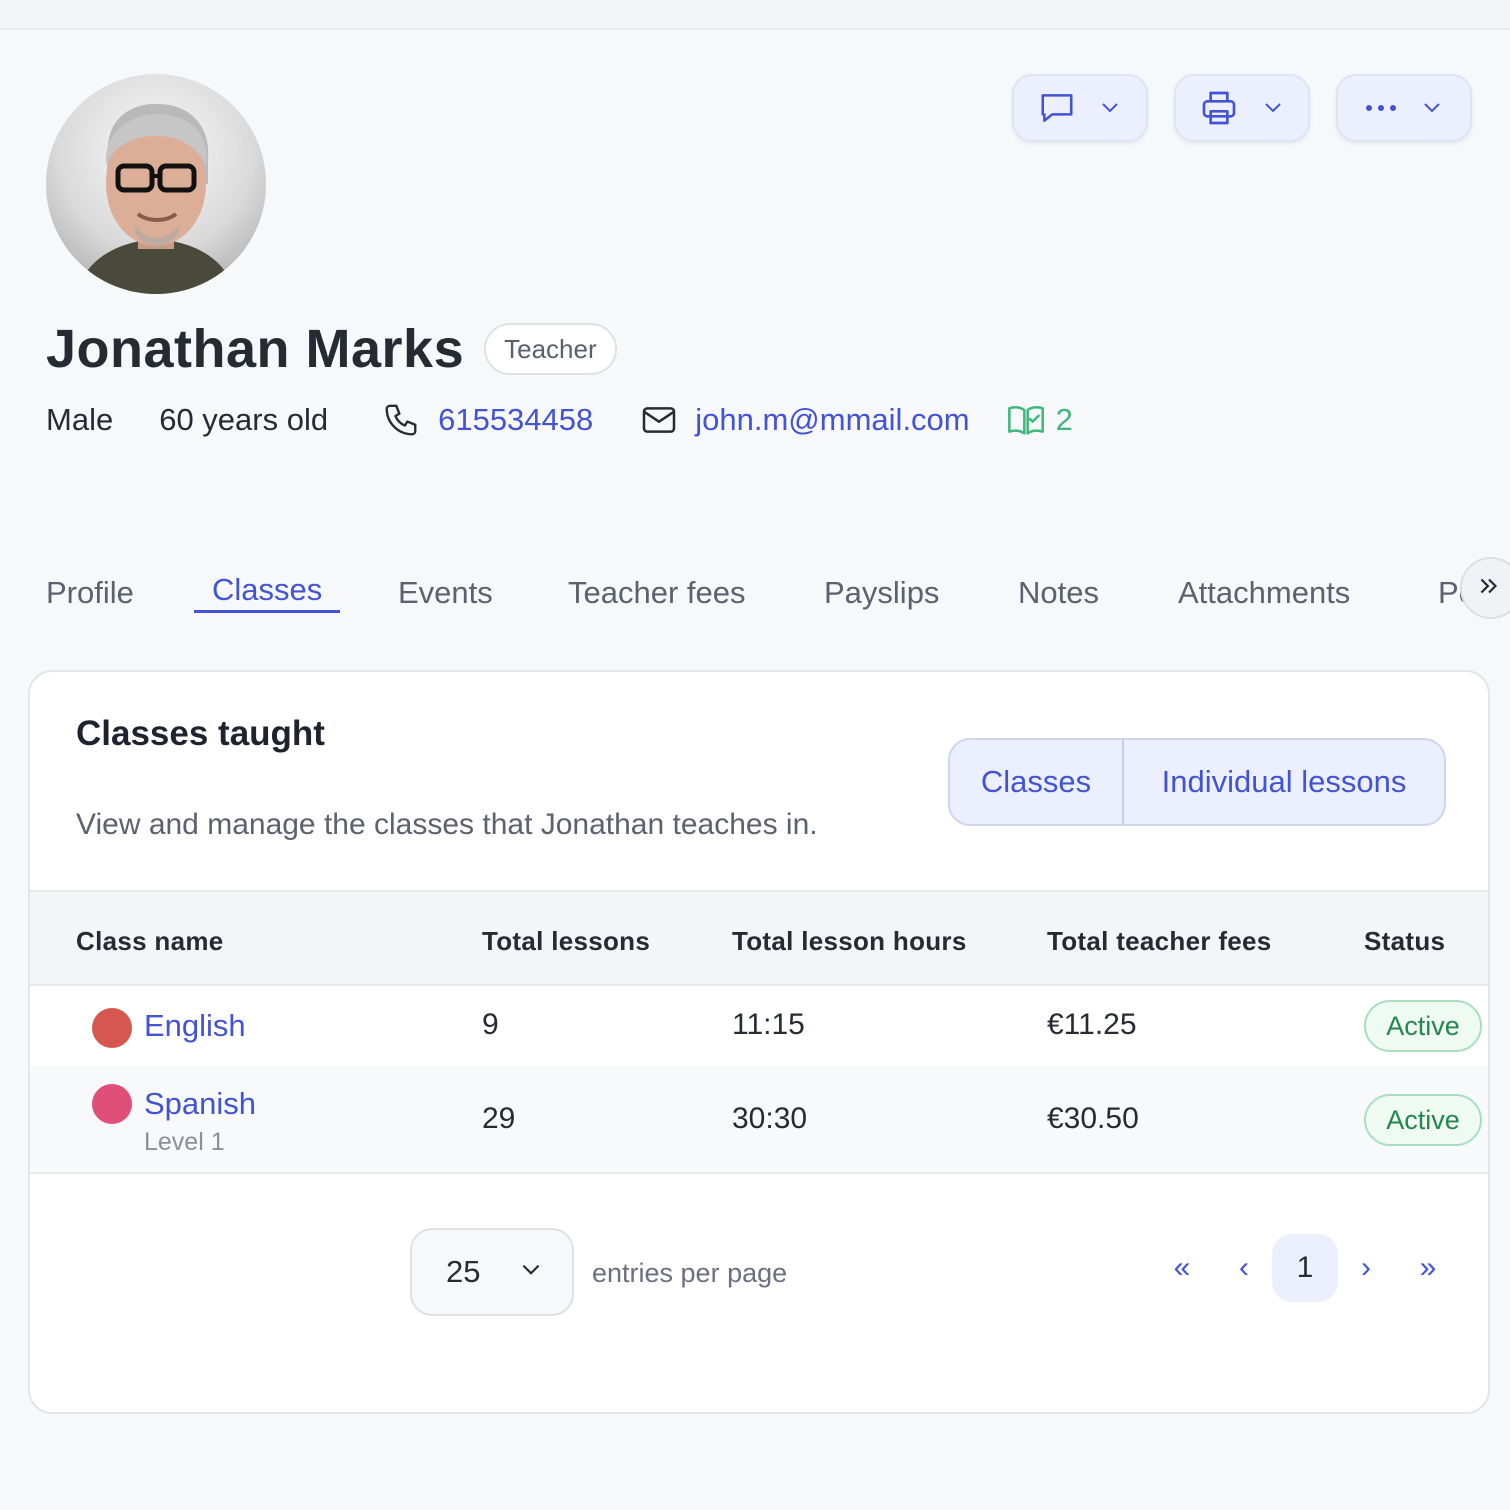 The width and height of the screenshot is (1510, 1510). Describe the element at coordinates (1026, 420) in the screenshot. I see `book-check-icon` at that location.